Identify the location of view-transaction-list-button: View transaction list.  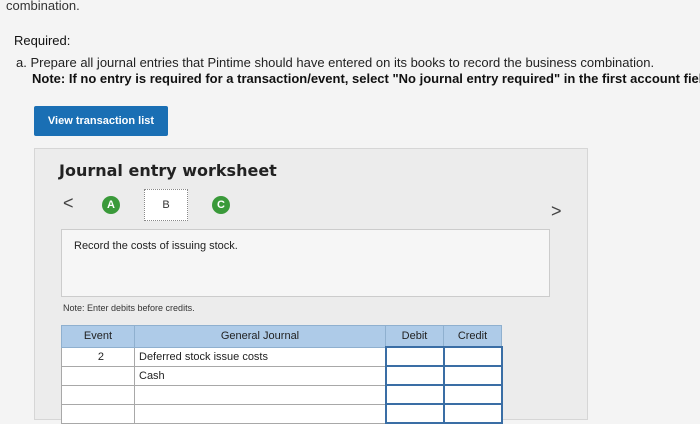
(101, 121).